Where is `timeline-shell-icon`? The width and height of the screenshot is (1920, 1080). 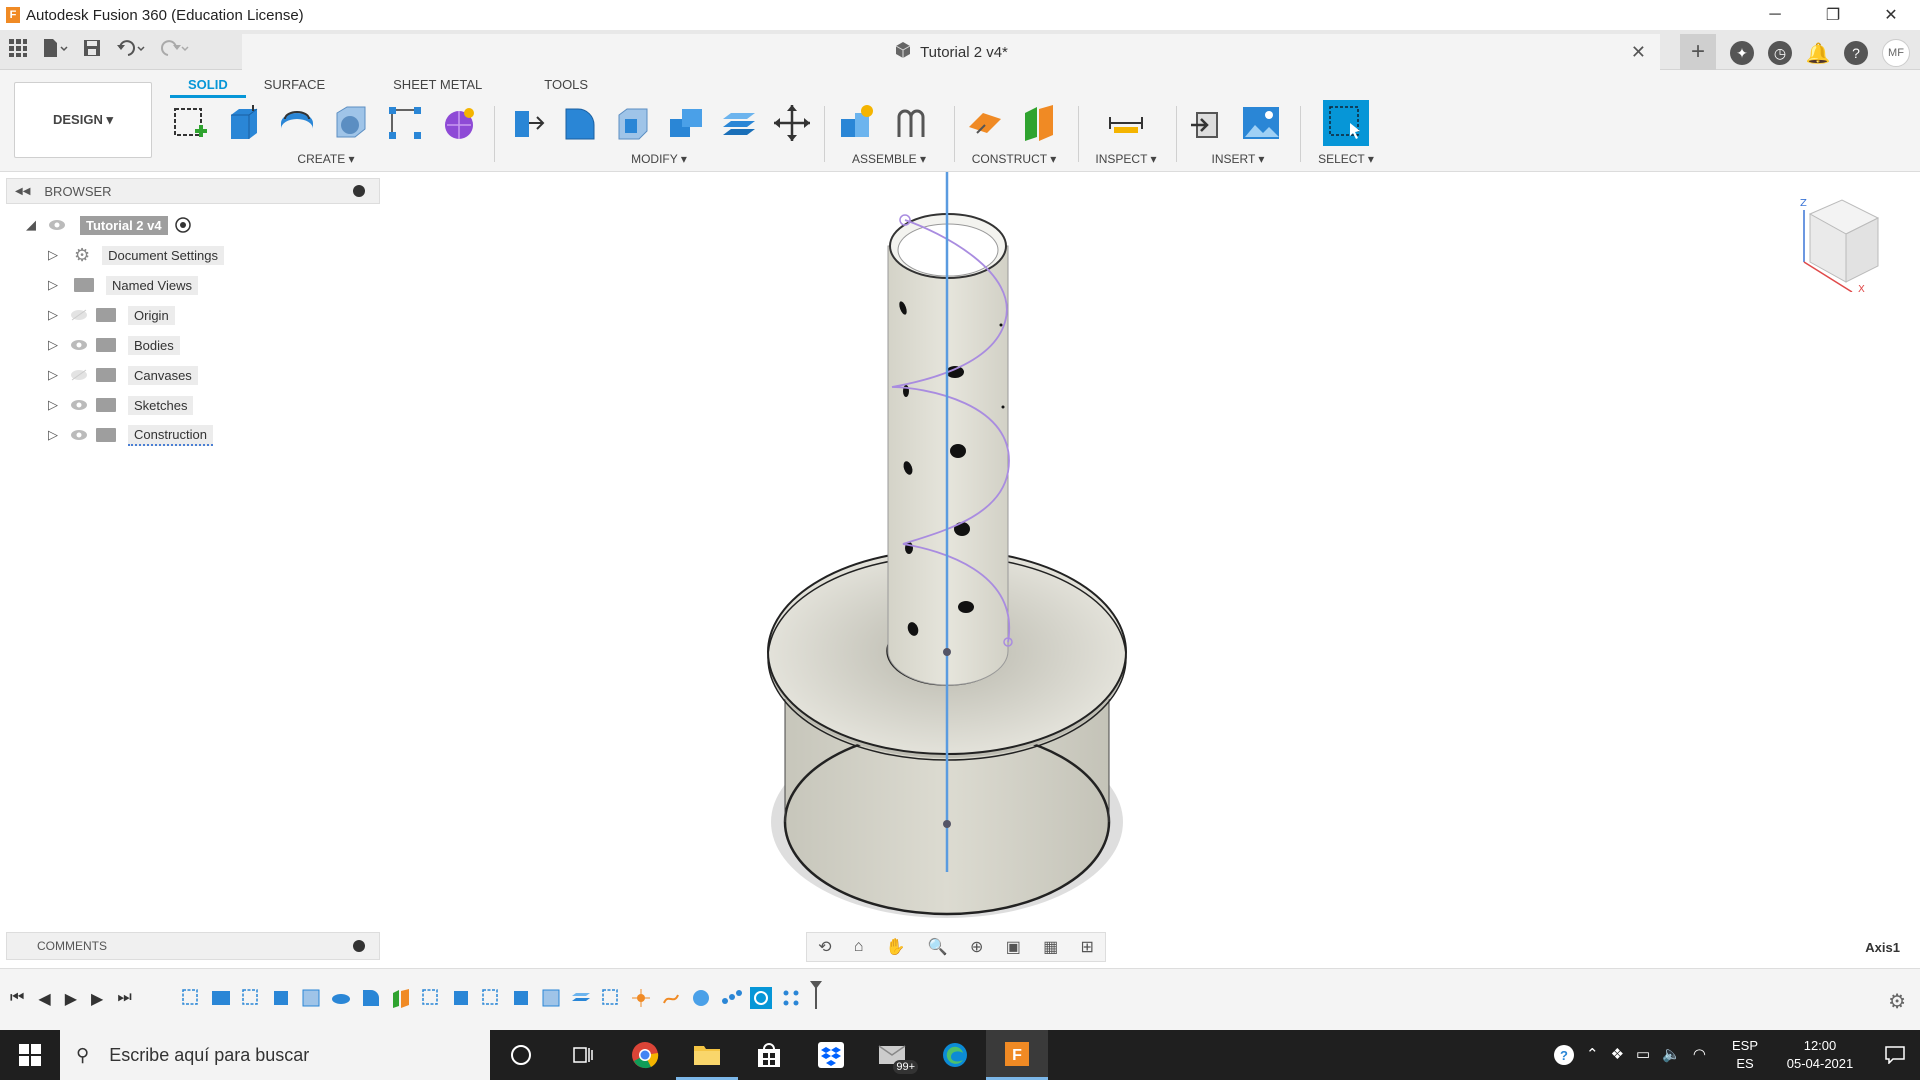
timeline-shell-icon is located at coordinates (311, 998).